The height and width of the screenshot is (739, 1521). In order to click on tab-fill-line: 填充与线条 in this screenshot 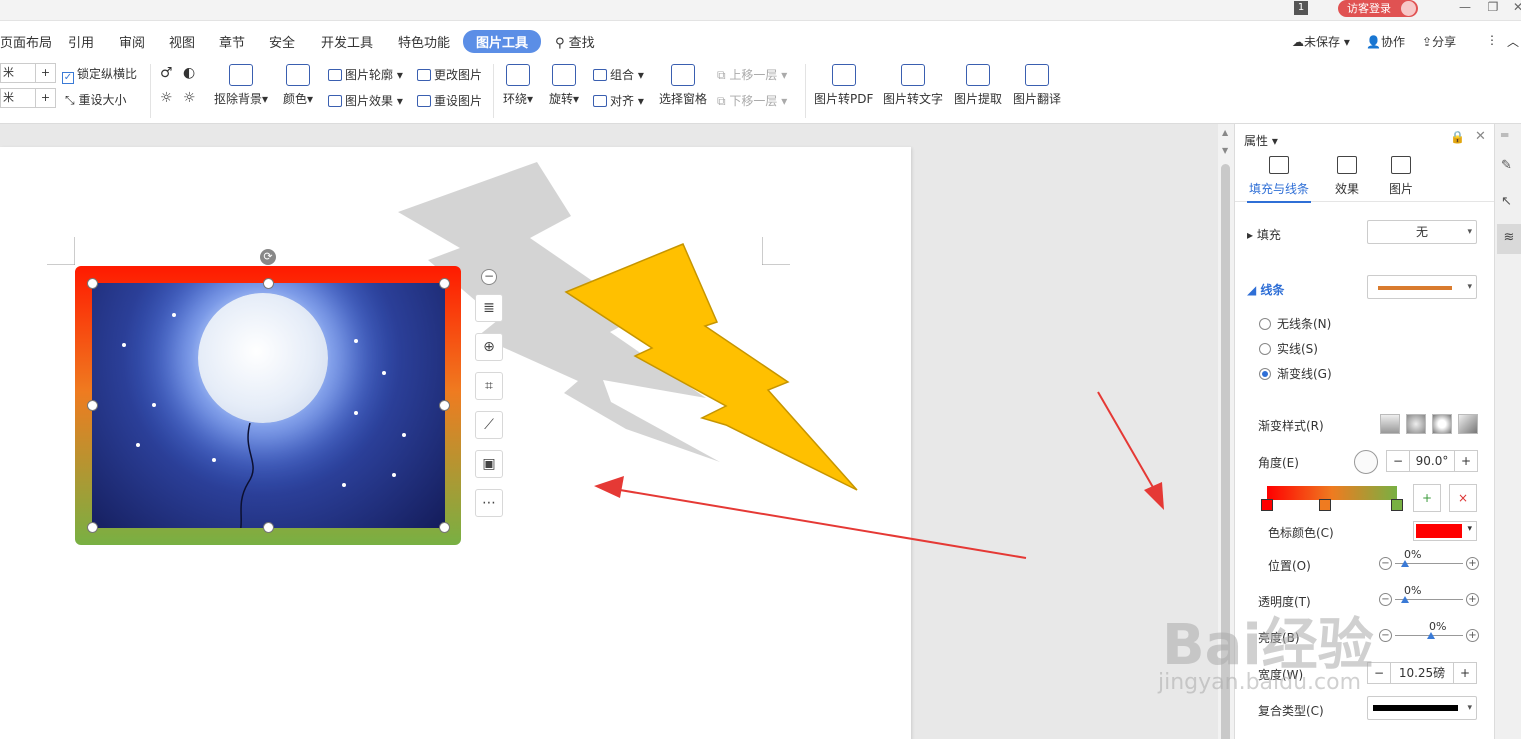, I will do `click(1279, 178)`.